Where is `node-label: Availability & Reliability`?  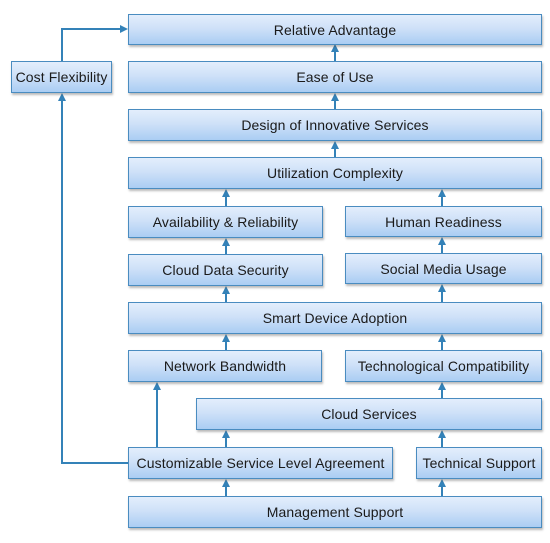 node-label: Availability & Reliability is located at coordinates (225, 222).